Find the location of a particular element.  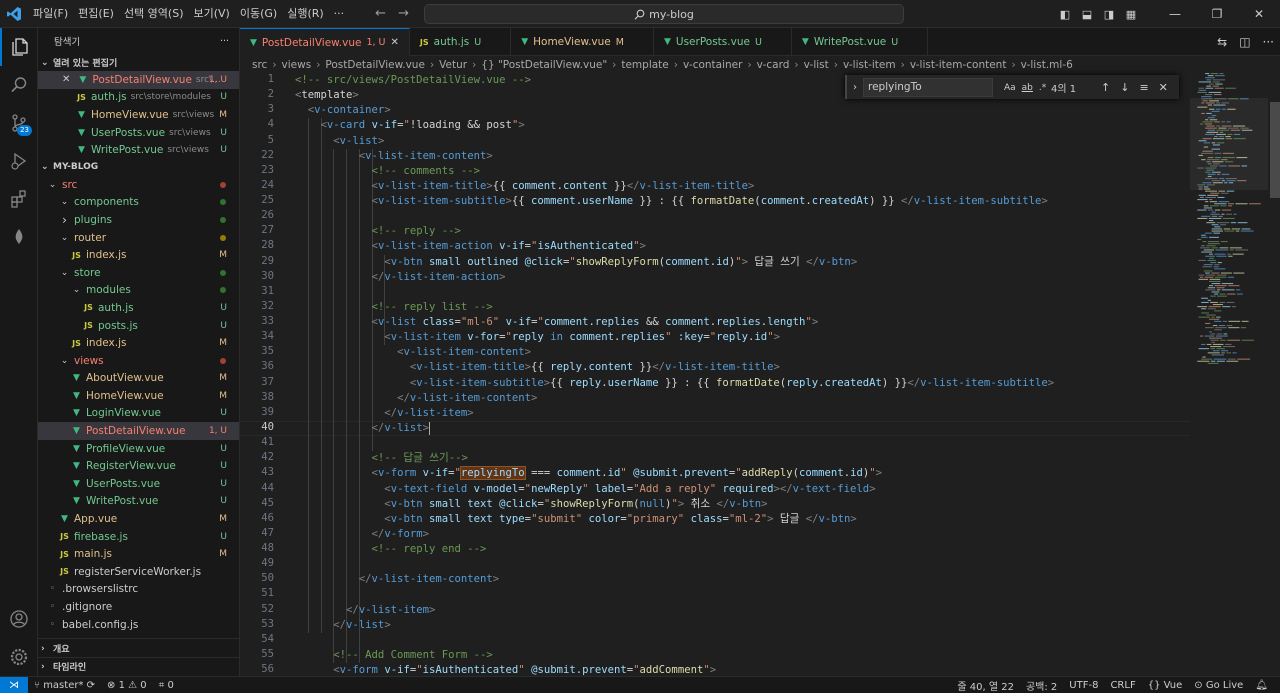

language-mode: {} Vue is located at coordinates (1165, 685).